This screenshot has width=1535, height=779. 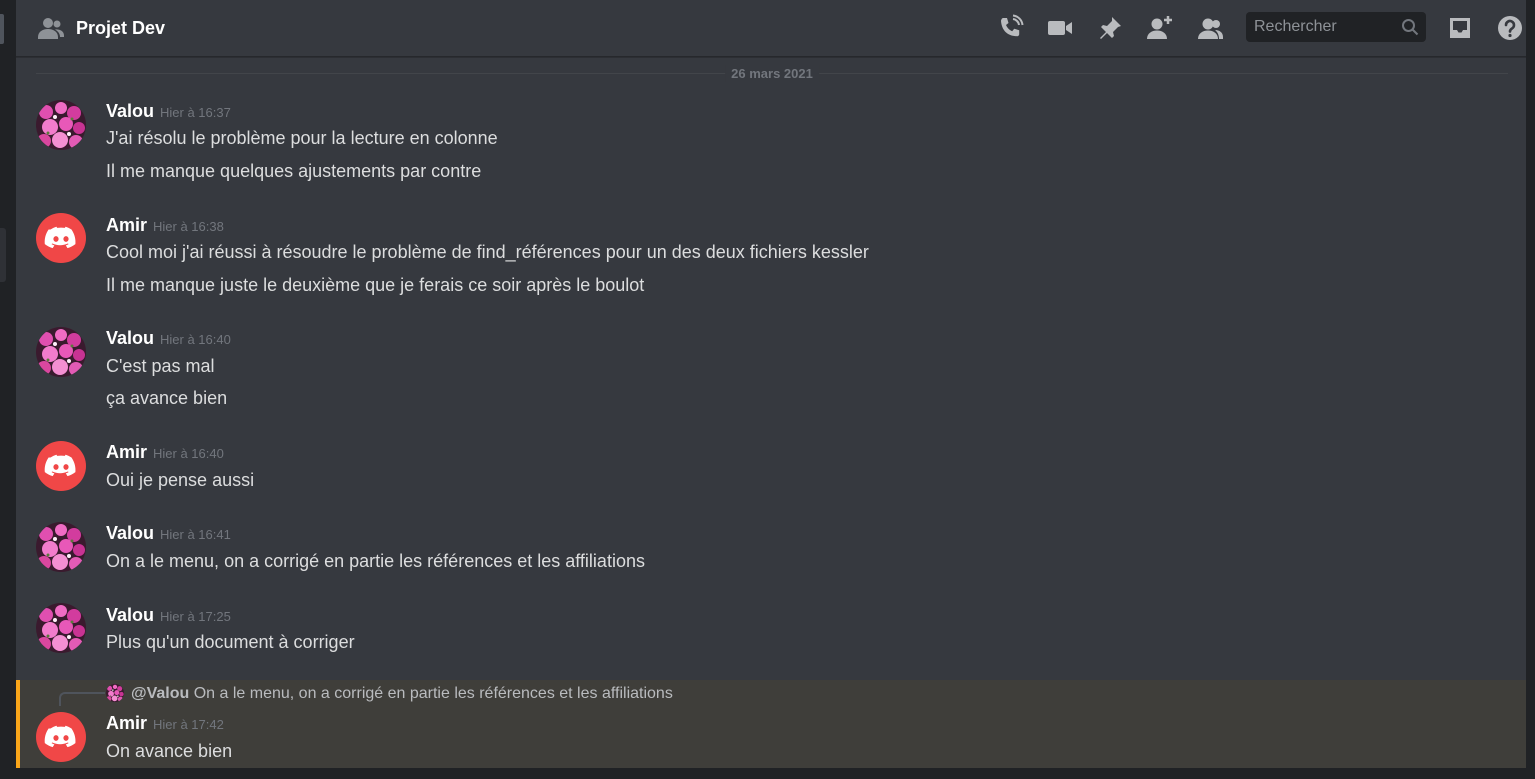 What do you see at coordinates (169, 751) in the screenshot?
I see `message-text: On avance bien` at bounding box center [169, 751].